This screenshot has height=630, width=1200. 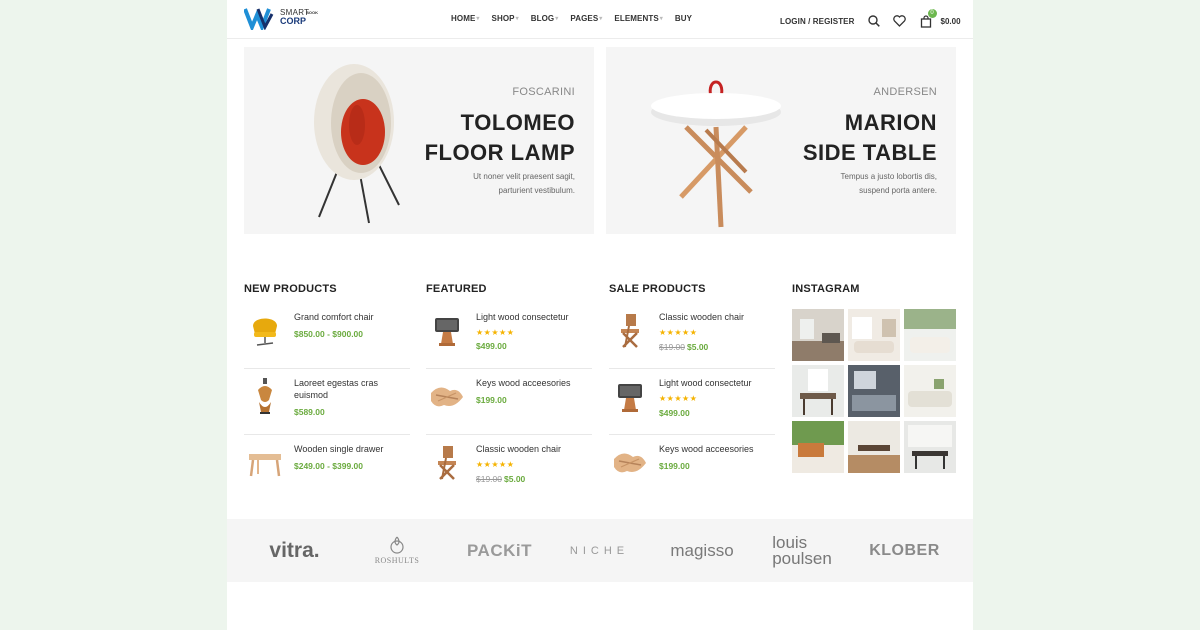 What do you see at coordinates (900, 21) in the screenshot?
I see `wishlist-heart-icon` at bounding box center [900, 21].